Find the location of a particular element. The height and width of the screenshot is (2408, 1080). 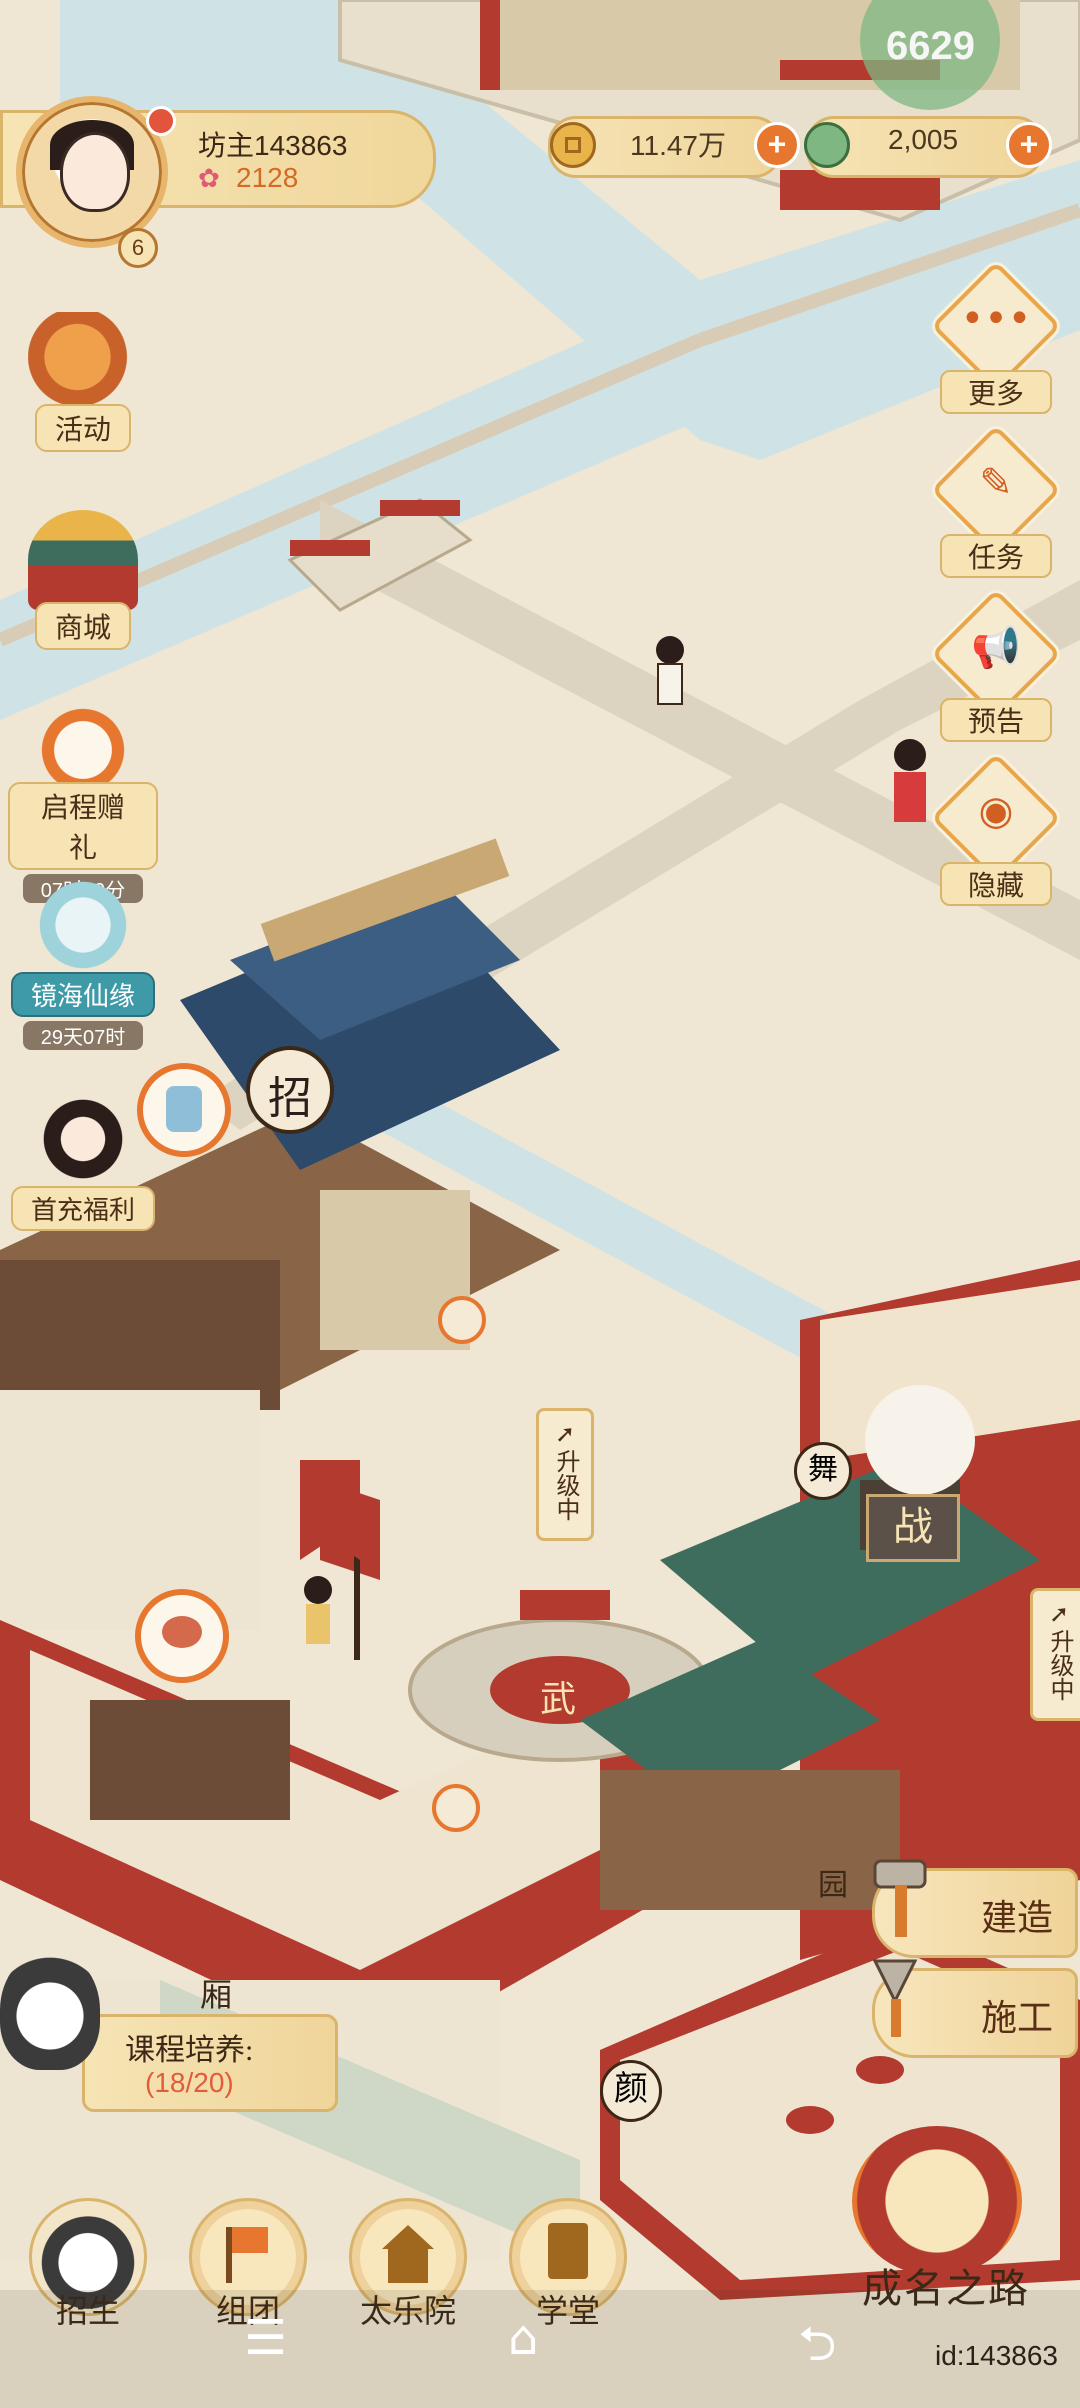

back-icon: ⮌ is located at coordinates (817, 2350).